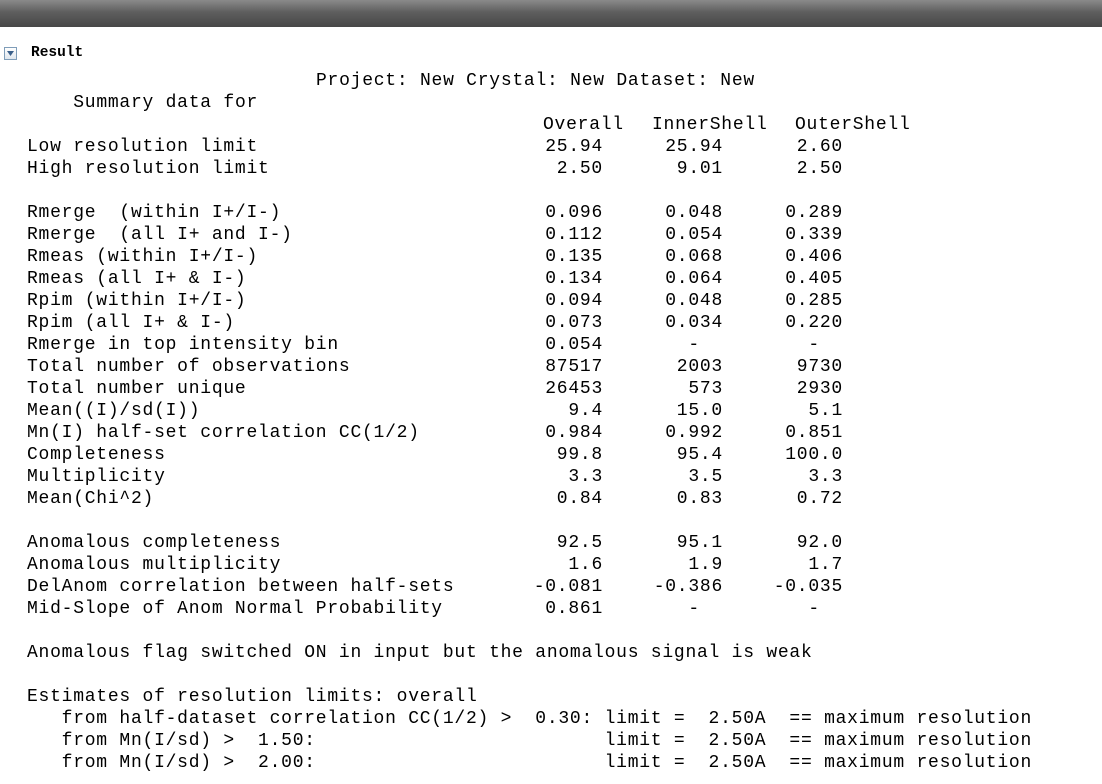  Describe the element at coordinates (137, 389) in the screenshot. I see `row-label: Total number unique` at that location.